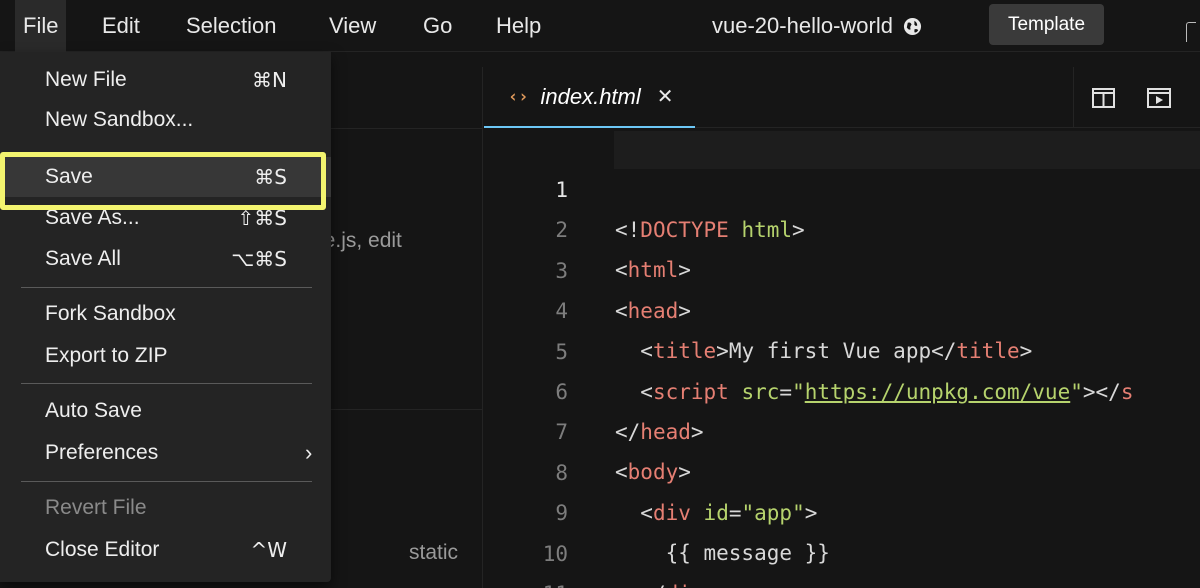 The height and width of the screenshot is (588, 1200). I want to click on code-line: 3 <head>, so click(842, 267).